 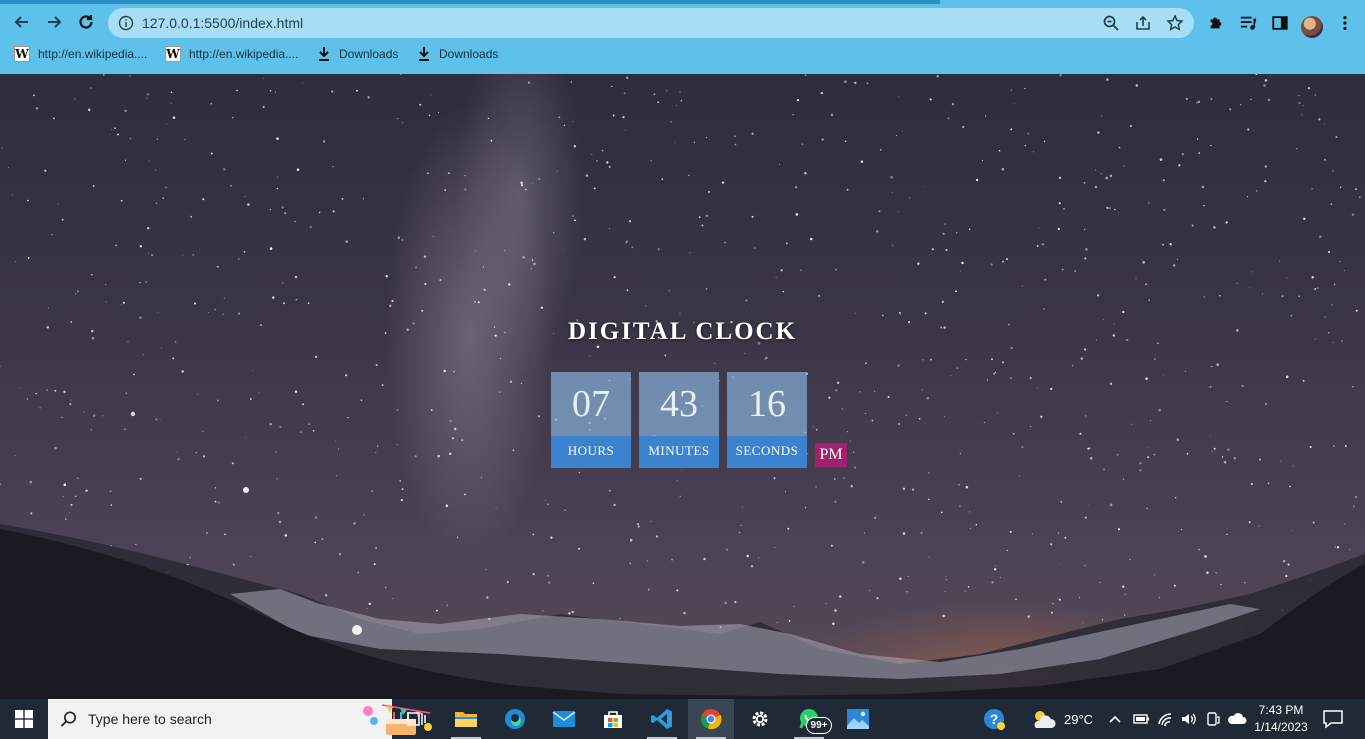 I want to click on minutes-label: MINUTES, so click(x=679, y=452).